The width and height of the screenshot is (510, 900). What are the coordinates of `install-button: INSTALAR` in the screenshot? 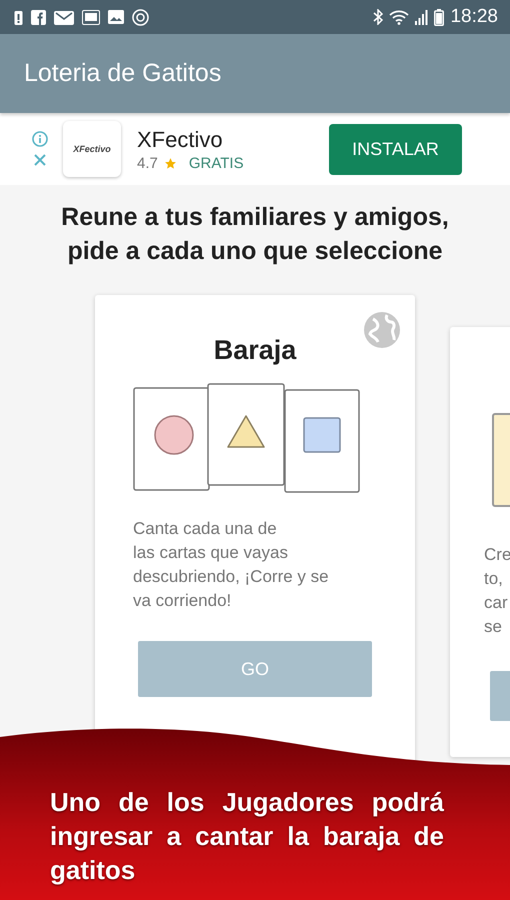 It's located at (395, 149).